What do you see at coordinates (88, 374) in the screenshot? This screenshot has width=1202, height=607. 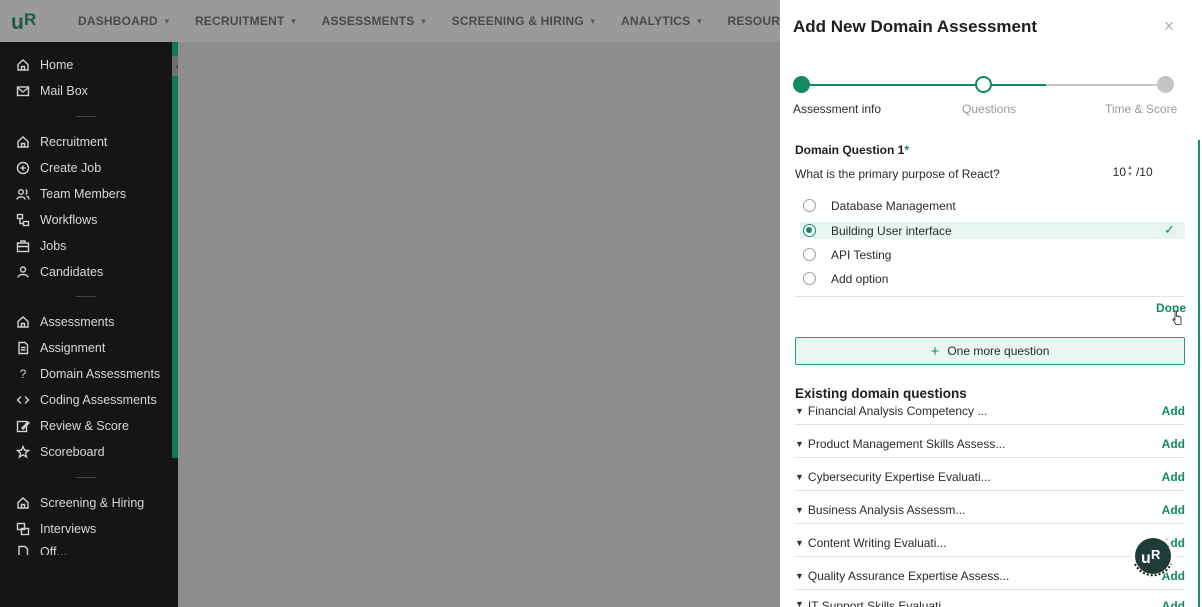 I see `sidebar-item-domain-assessments: ? Domain Assessments` at bounding box center [88, 374].